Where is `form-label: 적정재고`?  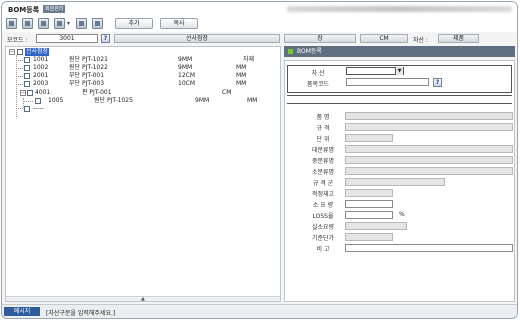 form-label: 적정재고 is located at coordinates (323, 194).